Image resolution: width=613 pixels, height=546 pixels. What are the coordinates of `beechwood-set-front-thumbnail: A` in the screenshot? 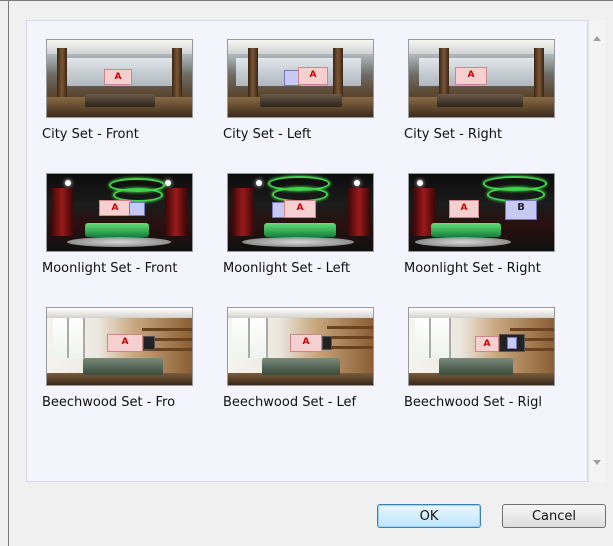 It's located at (119, 346).